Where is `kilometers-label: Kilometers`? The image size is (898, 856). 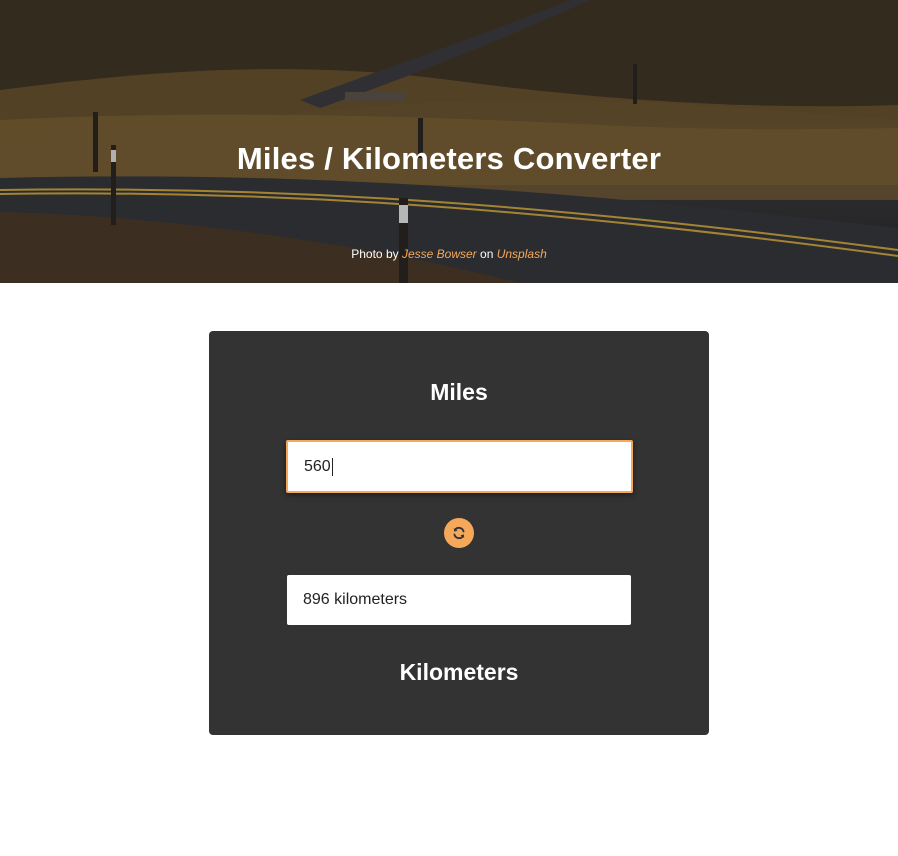 kilometers-label: Kilometers is located at coordinates (459, 672).